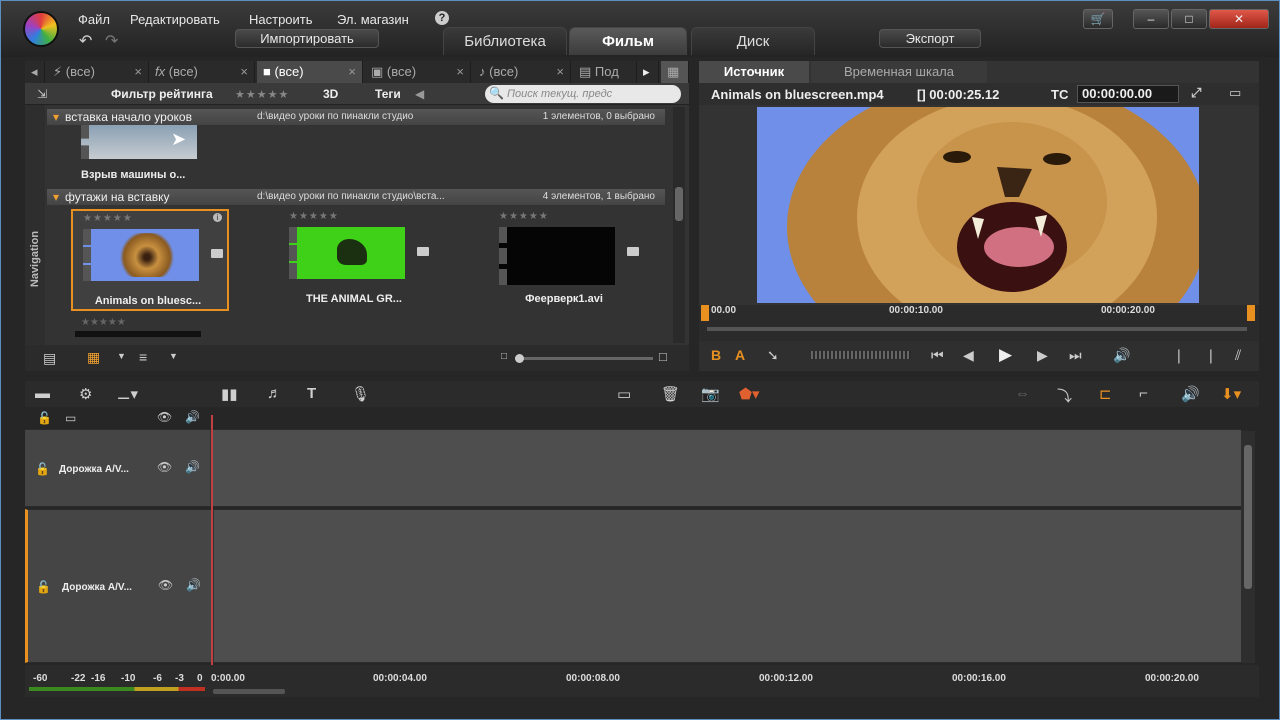 The image size is (1280, 720). Describe the element at coordinates (1179, 355) in the screenshot. I see `marker-left-icon: ❘` at that location.